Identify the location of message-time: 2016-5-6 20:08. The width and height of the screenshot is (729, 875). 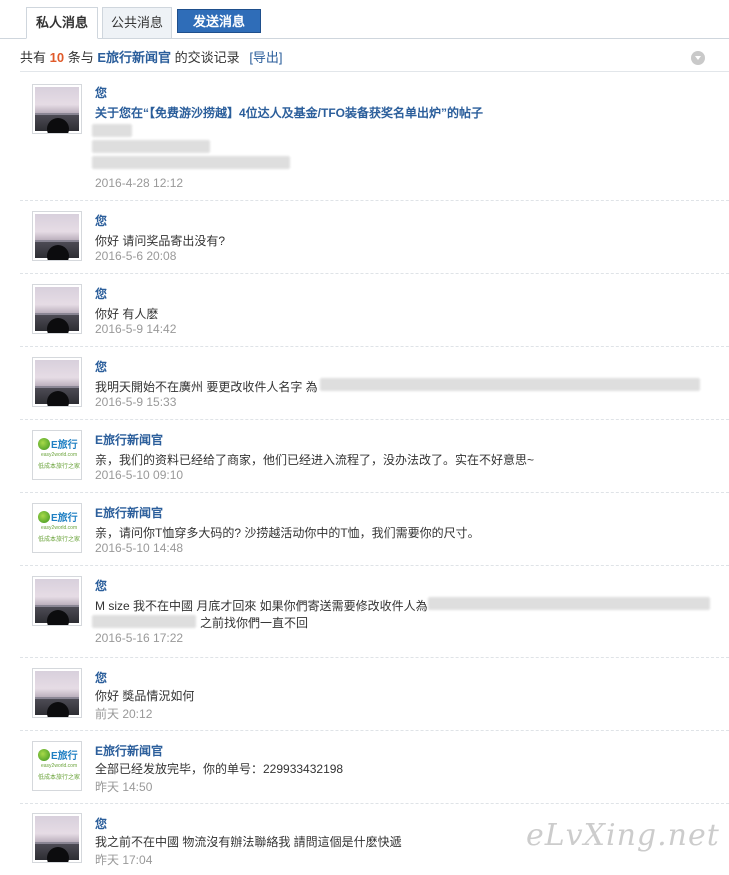
(136, 256).